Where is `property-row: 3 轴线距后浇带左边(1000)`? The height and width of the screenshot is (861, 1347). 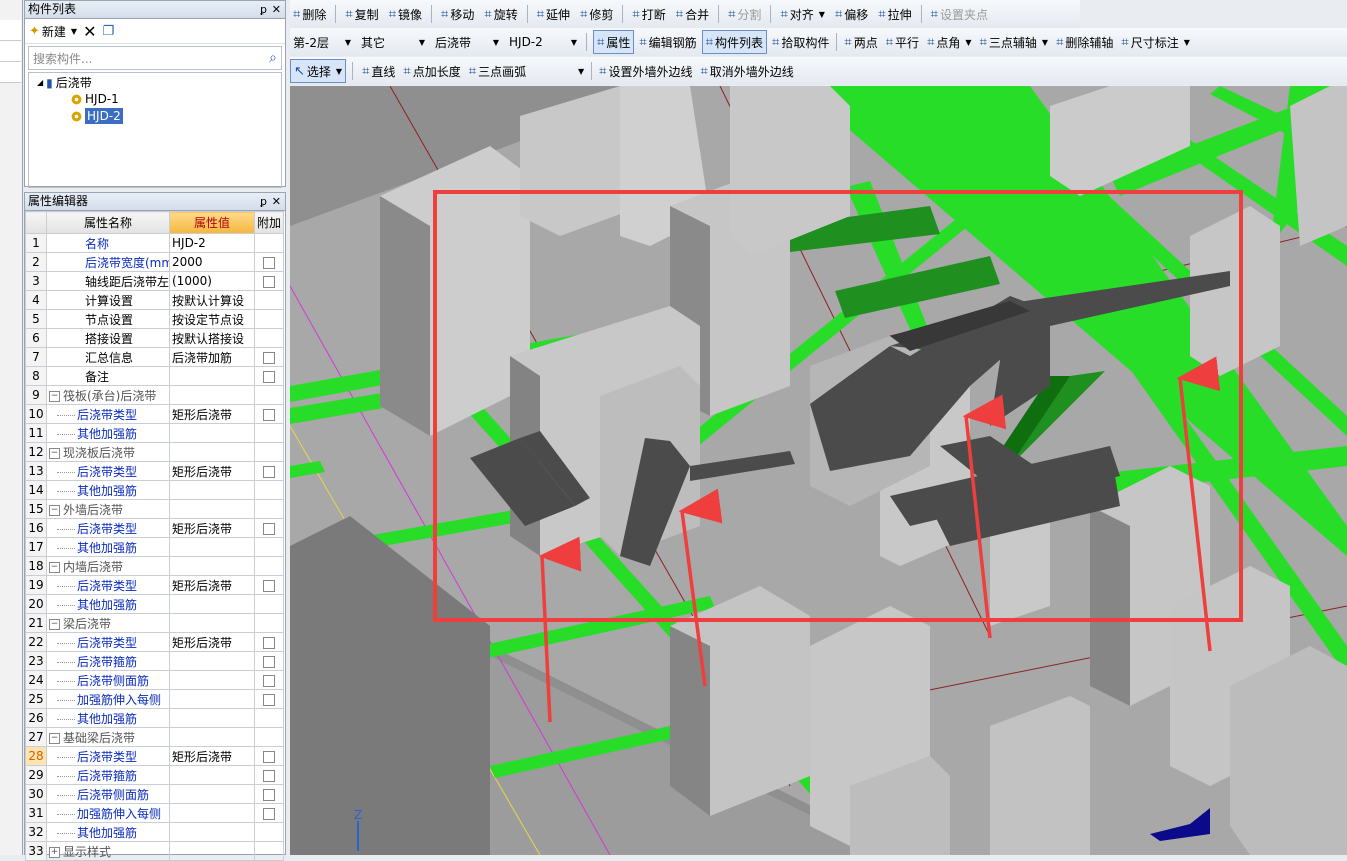 property-row: 3 轴线距后浇带左边(1000) is located at coordinates (154, 281).